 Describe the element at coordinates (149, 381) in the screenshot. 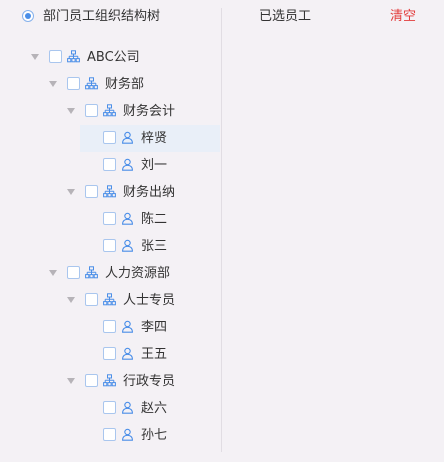

I see `tree-node-label: 行政专员` at that location.